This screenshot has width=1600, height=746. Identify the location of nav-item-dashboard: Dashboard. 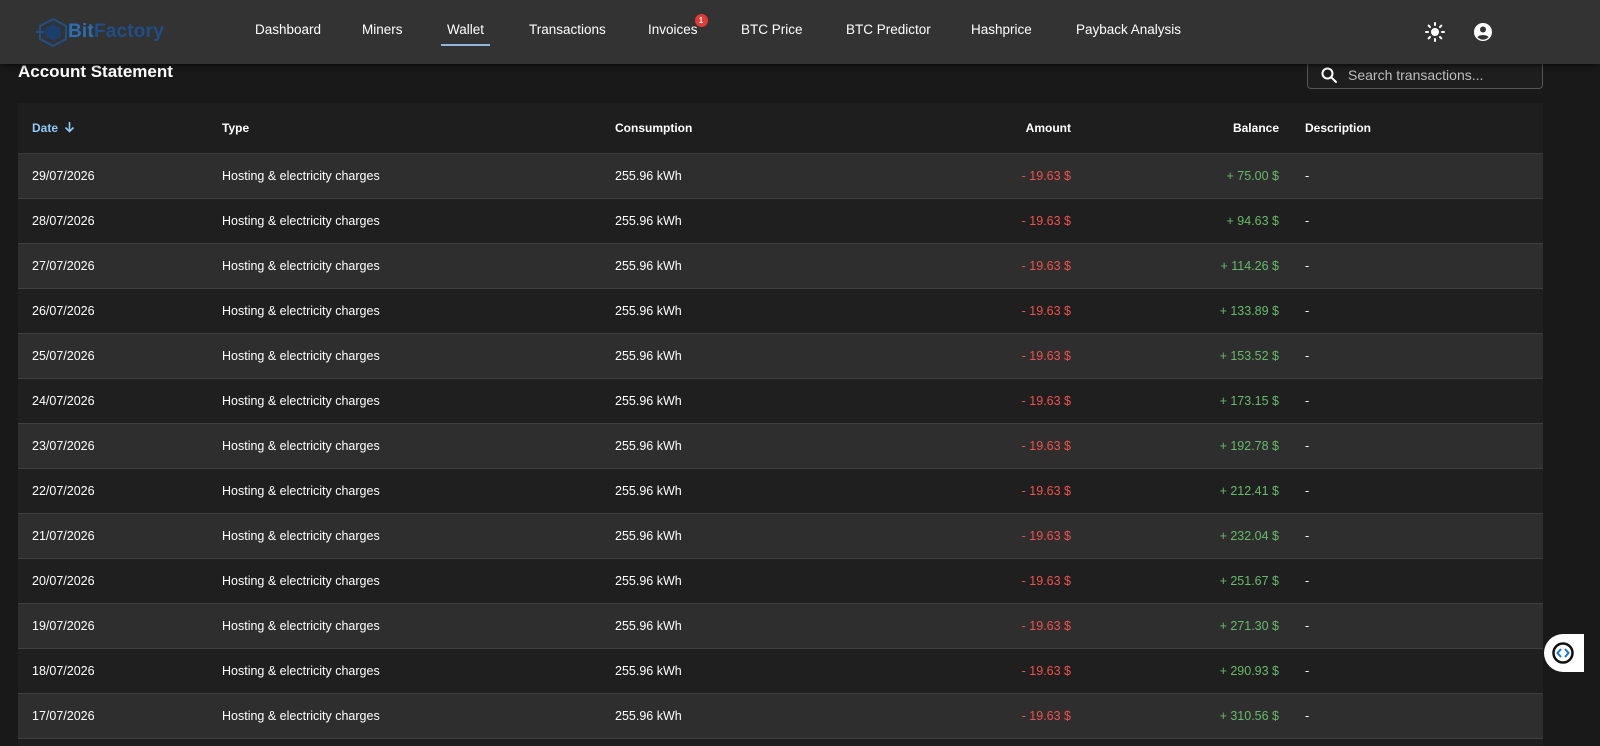
(288, 29).